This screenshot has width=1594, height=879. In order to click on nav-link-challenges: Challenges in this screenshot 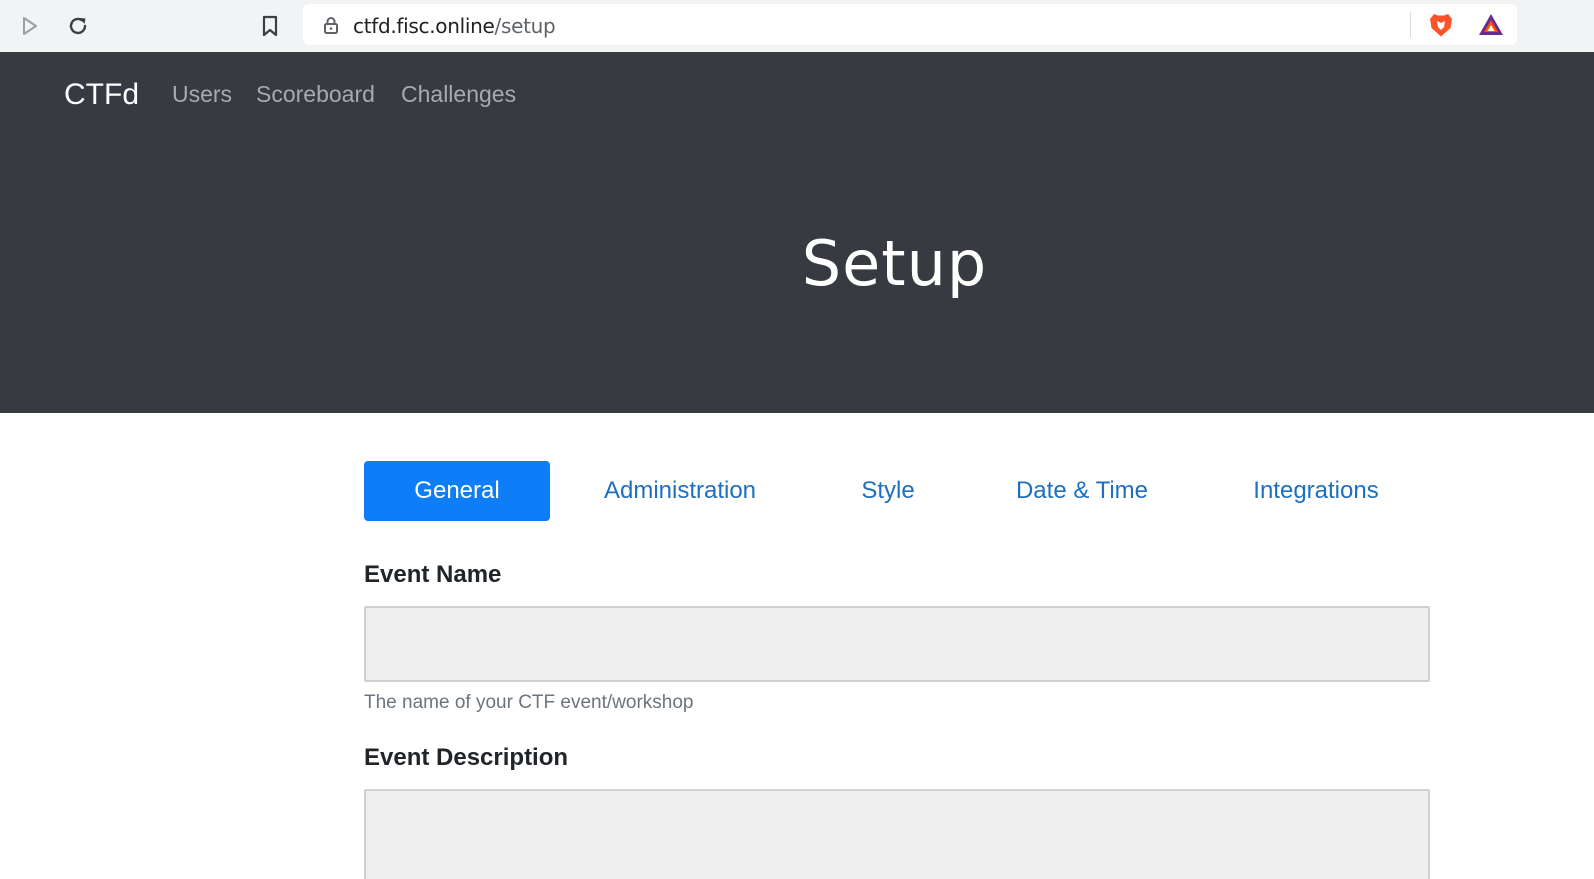, I will do `click(458, 94)`.